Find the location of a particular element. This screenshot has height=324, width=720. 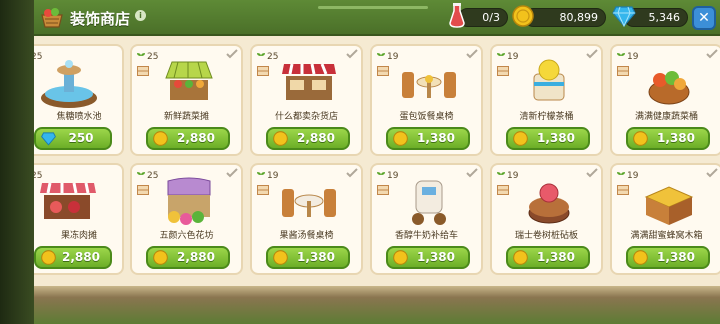

shop-item-card: 19 香醇牛奶补给车 1,380 is located at coordinates (426, 219).